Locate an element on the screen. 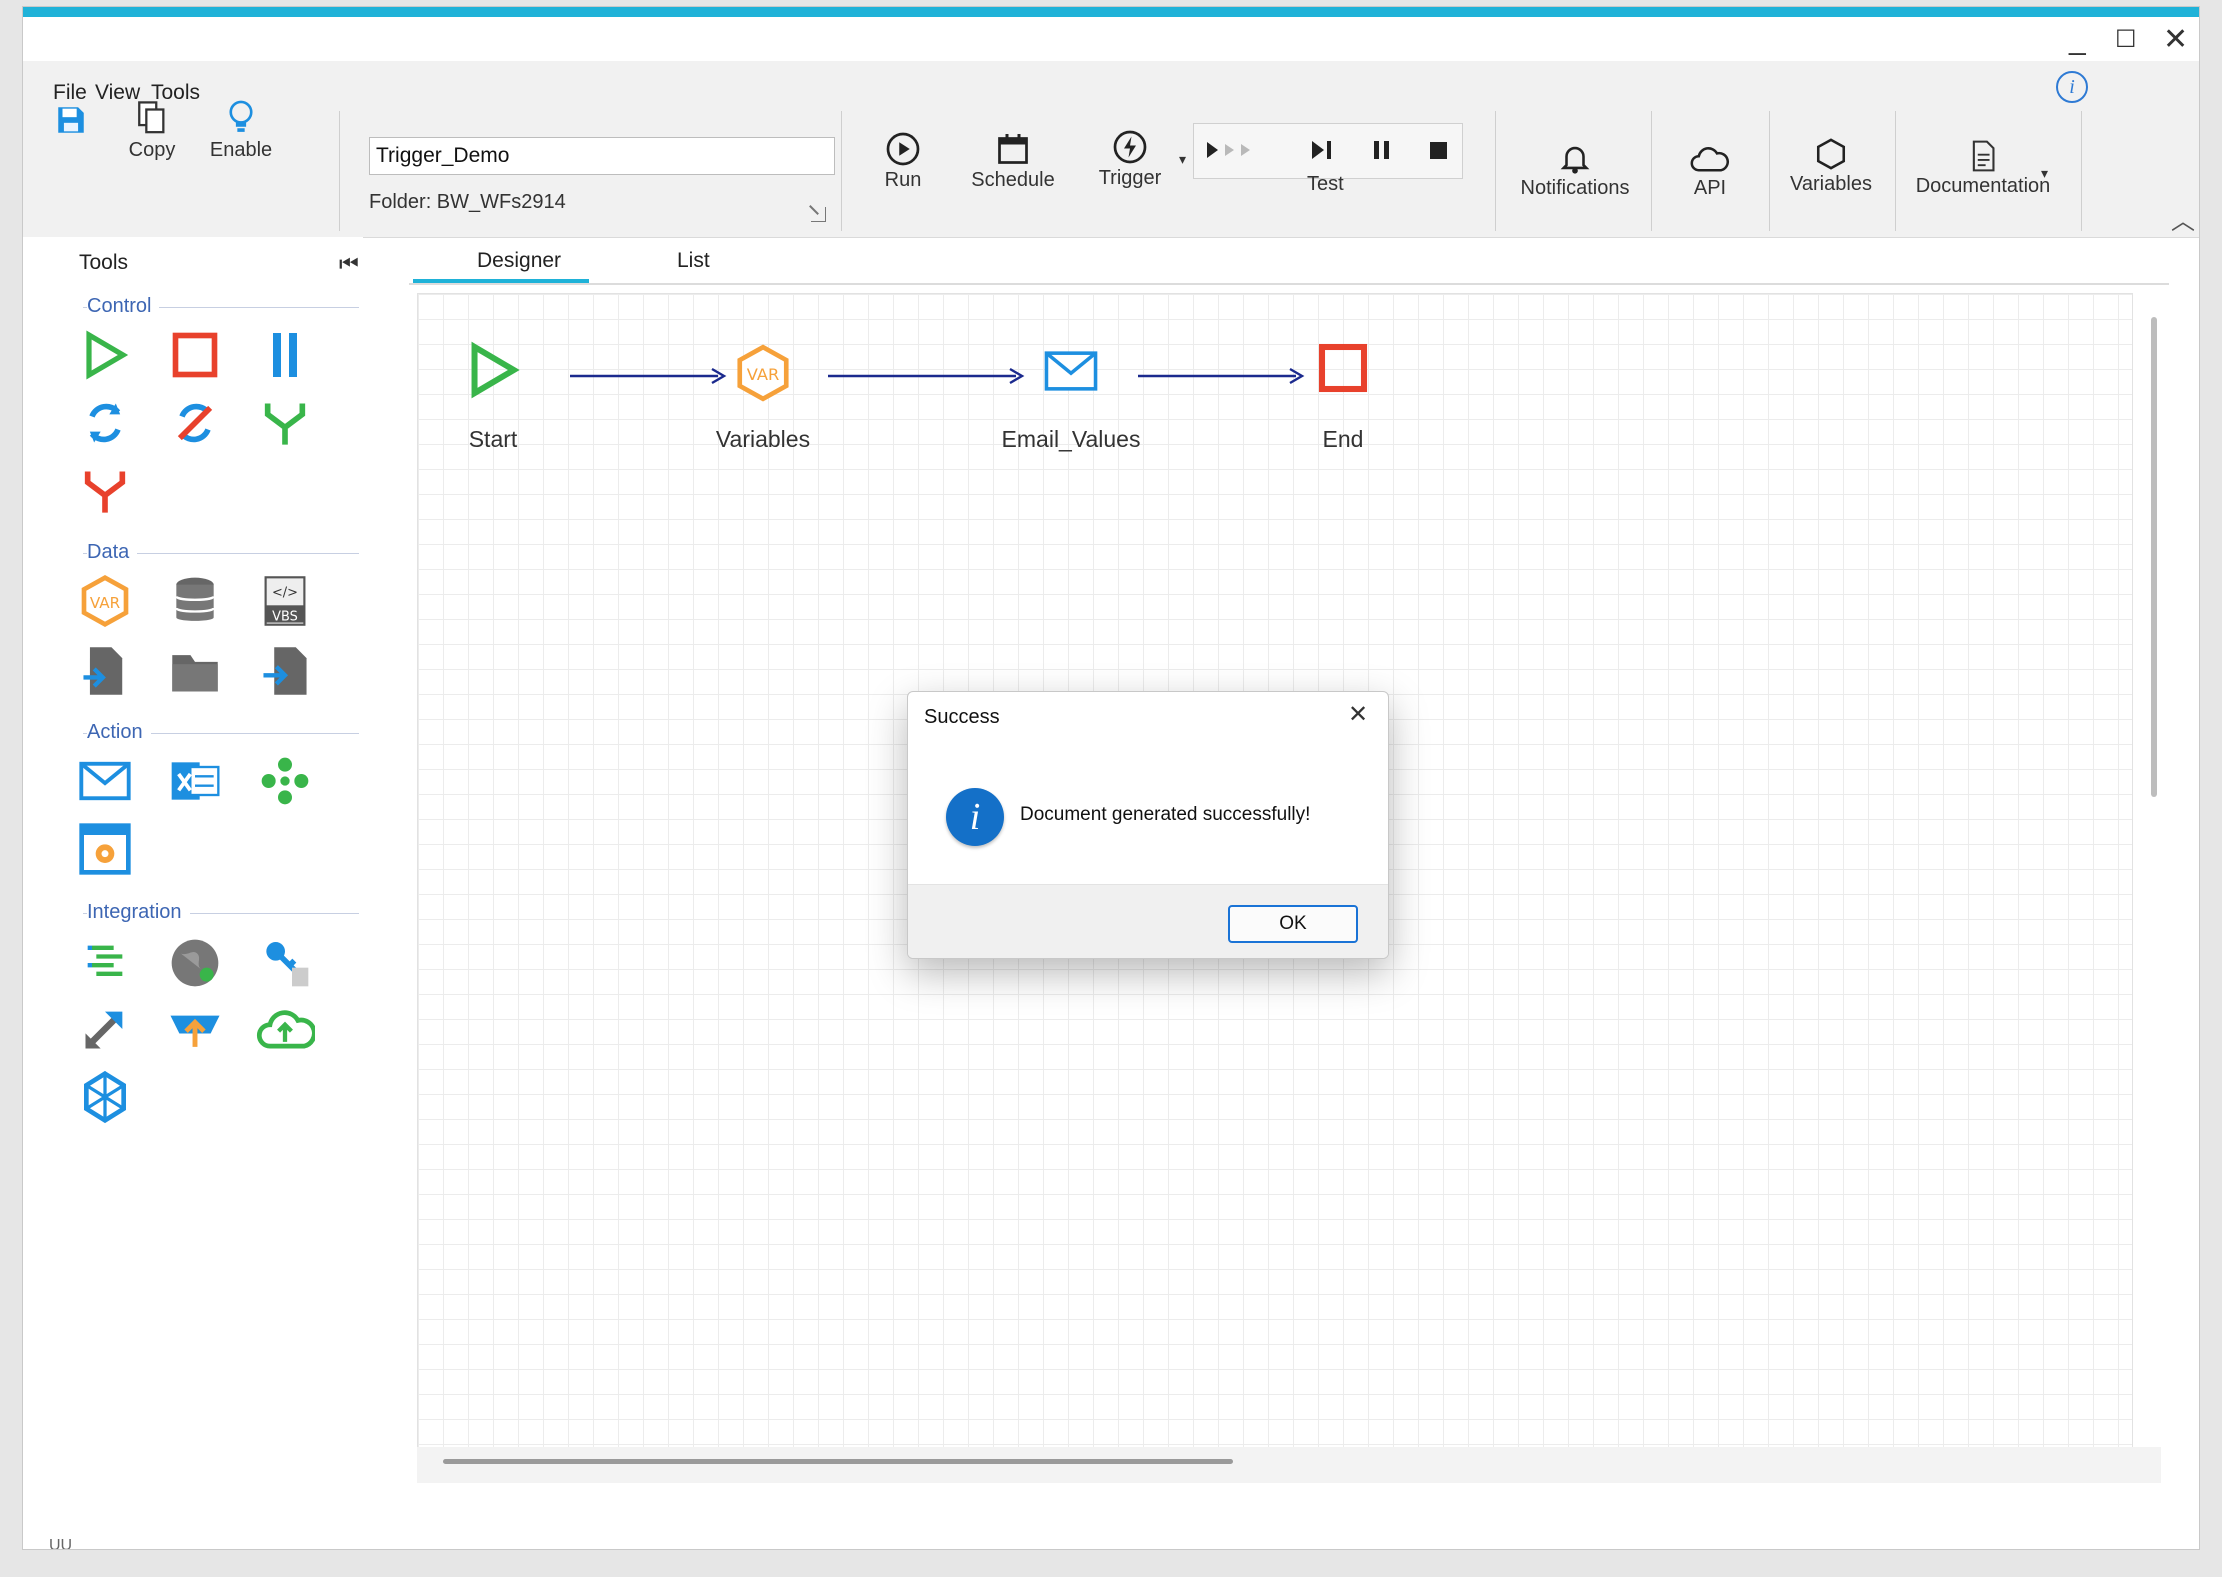  schedule-button: Schedule is located at coordinates (1013, 161).